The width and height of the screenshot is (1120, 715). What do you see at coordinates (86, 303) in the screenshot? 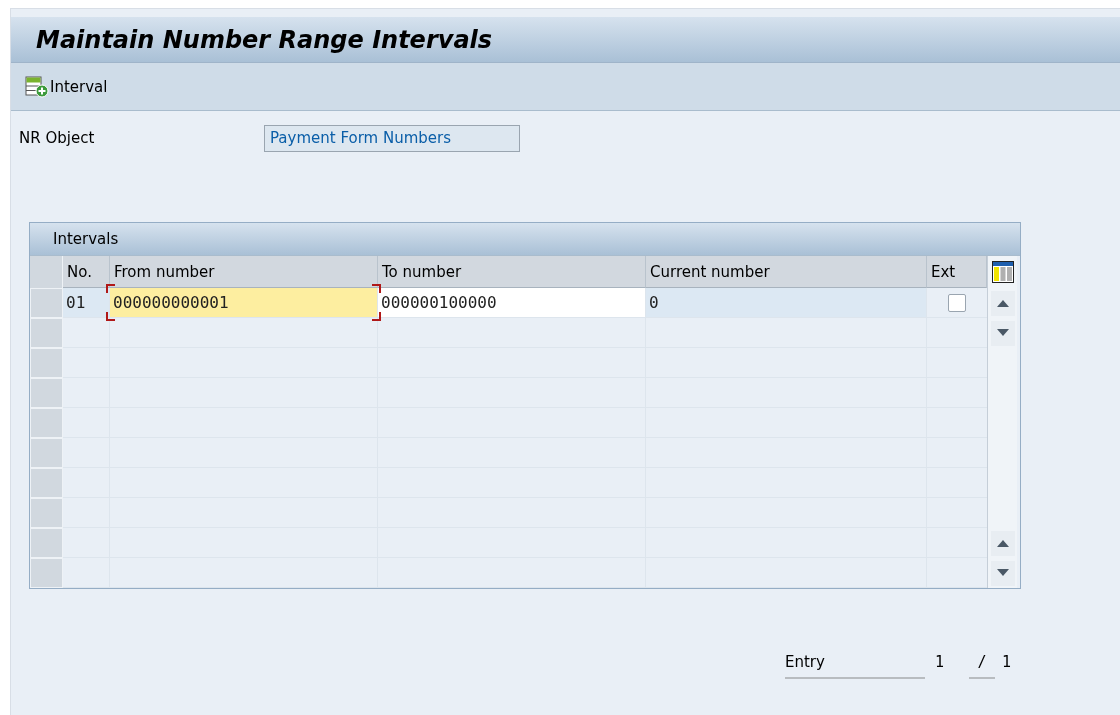
I see `table-cell: 01` at bounding box center [86, 303].